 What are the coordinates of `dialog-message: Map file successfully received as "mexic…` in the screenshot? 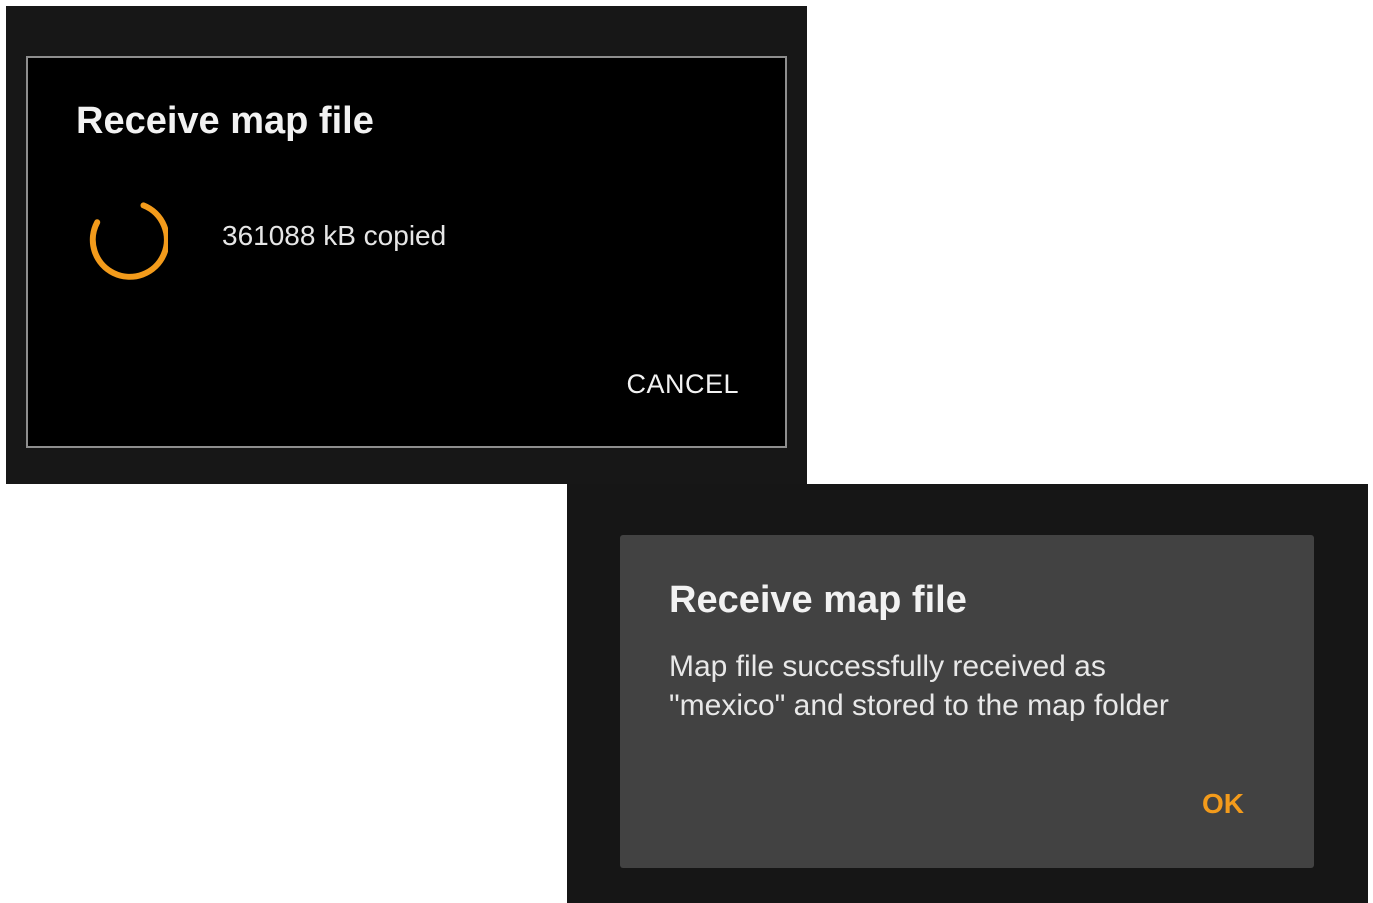 It's located at (974, 686).